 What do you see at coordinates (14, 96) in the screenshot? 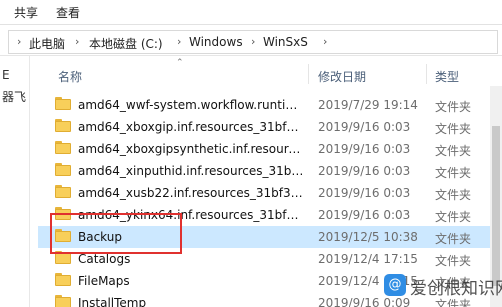
I see `nav-item: 器飞` at bounding box center [14, 96].